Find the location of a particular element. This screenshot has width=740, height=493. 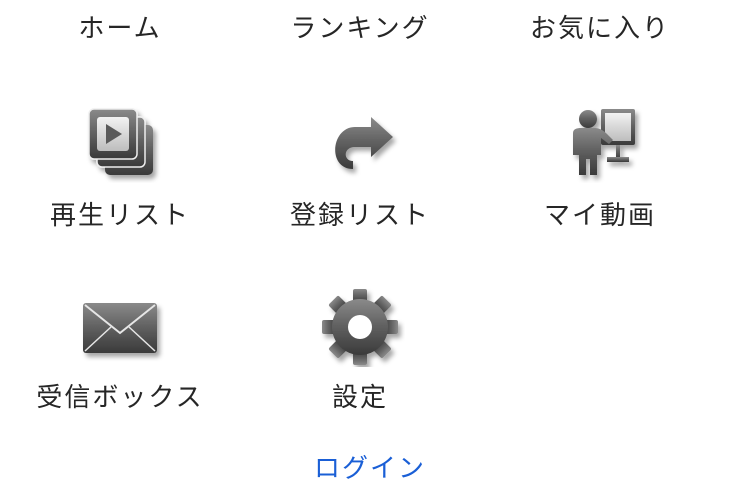

login-link: ログイン is located at coordinates (370, 466).